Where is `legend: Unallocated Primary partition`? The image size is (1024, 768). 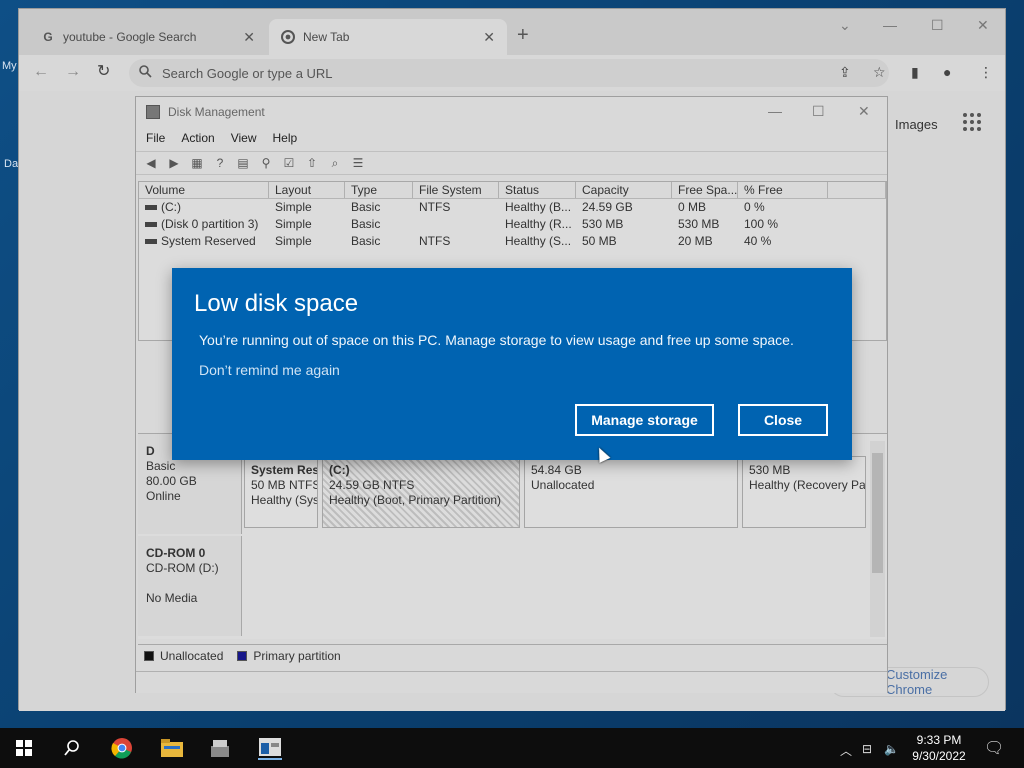
legend: Unallocated Primary partition is located at coordinates (512, 655).